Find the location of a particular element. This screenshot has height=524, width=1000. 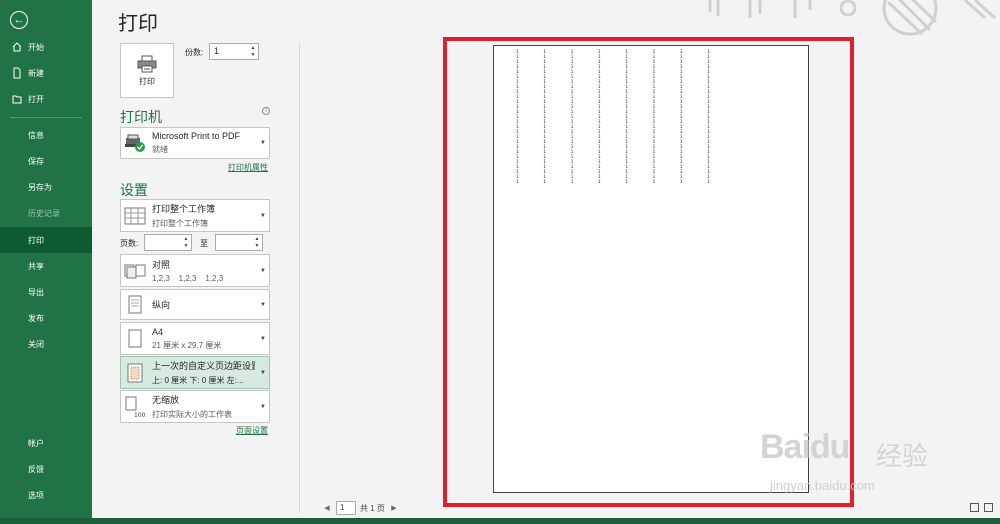

sidebar-item-label: 打开 is located at coordinates (36, 99).